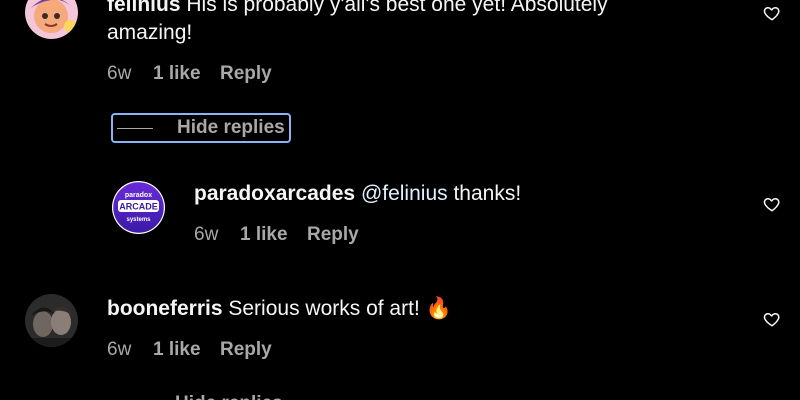  I want to click on avatar-felinius, so click(51, 19).